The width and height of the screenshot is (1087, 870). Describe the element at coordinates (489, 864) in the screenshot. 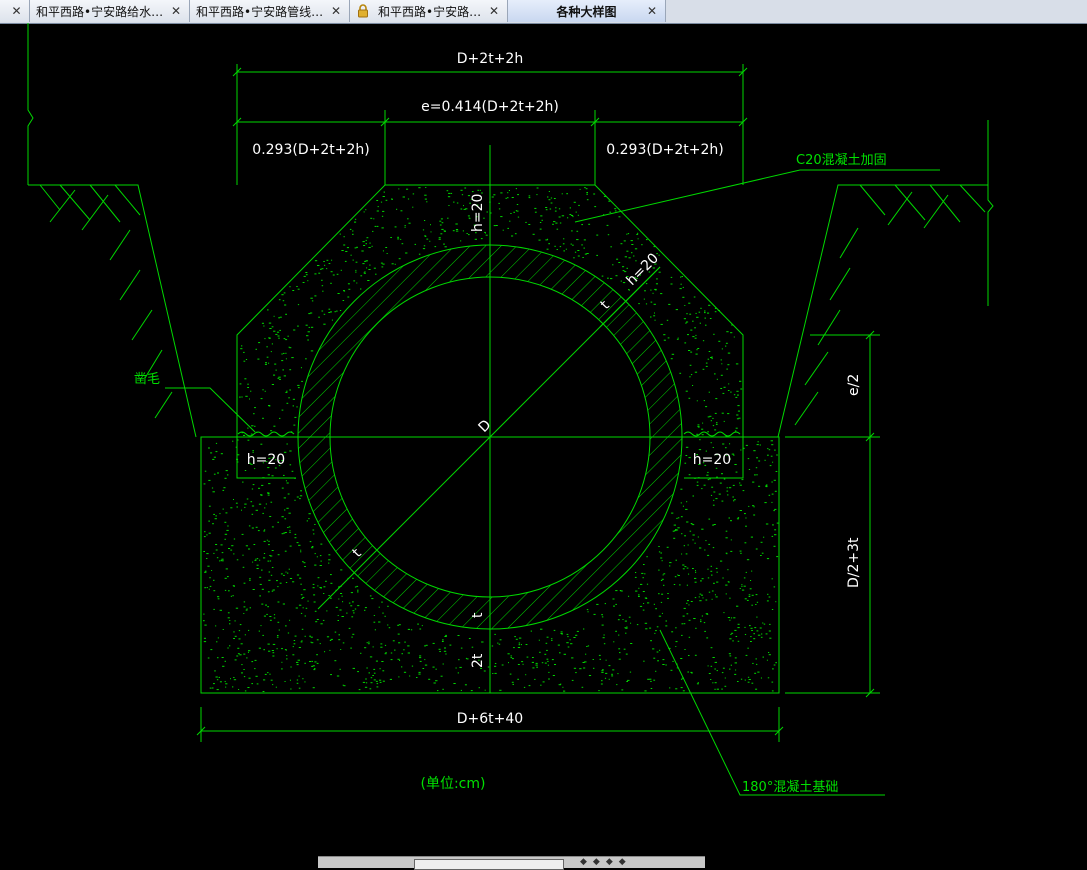

I see `command-input-field` at that location.